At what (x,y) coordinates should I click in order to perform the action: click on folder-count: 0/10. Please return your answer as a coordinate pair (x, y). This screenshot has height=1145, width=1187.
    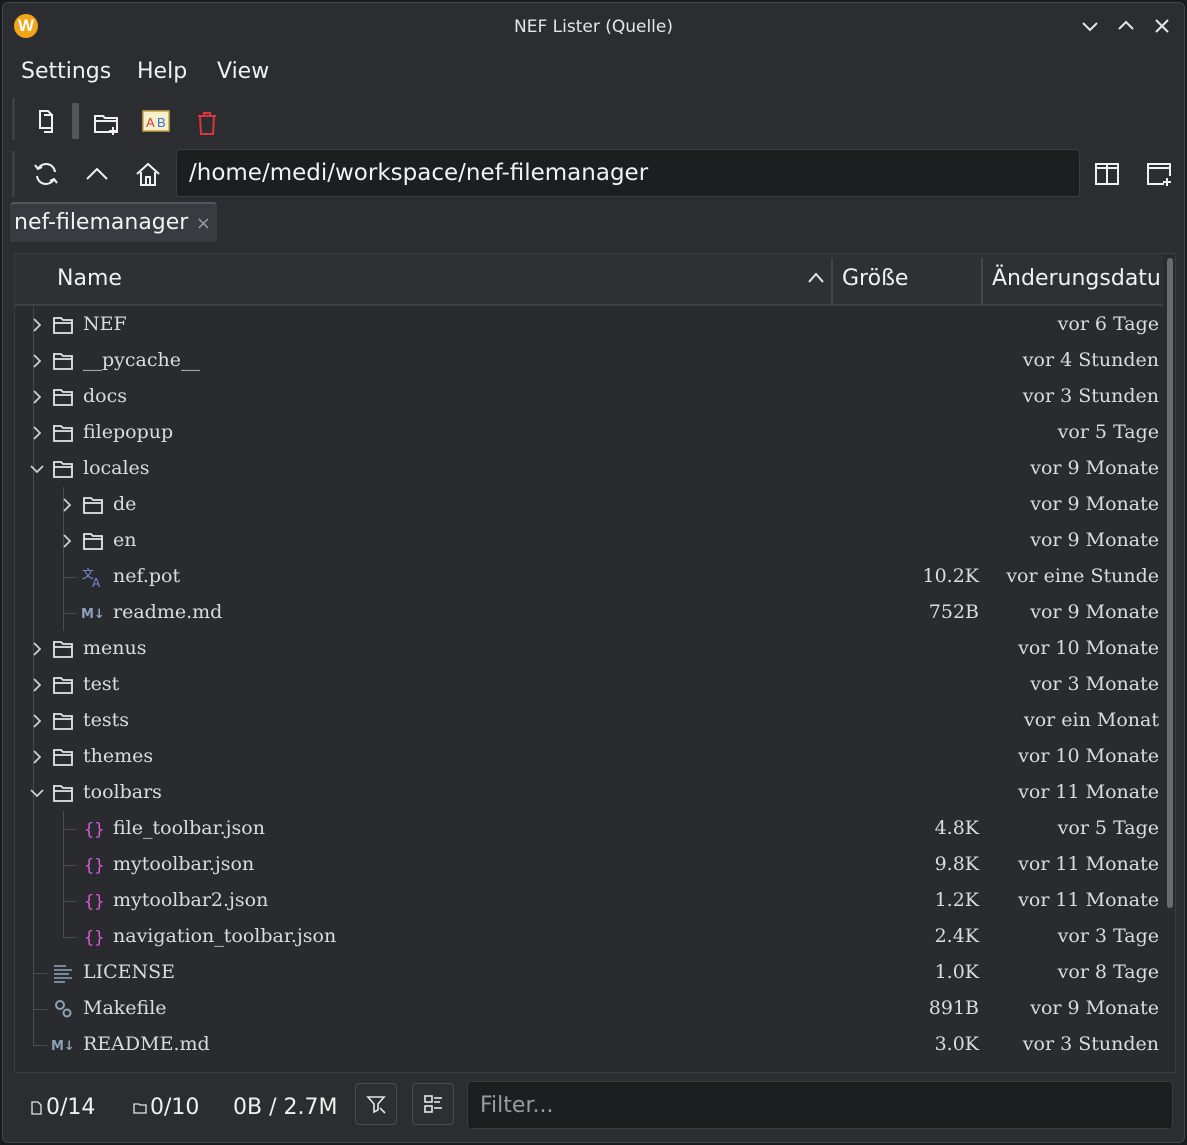
    Looking at the image, I should click on (166, 1107).